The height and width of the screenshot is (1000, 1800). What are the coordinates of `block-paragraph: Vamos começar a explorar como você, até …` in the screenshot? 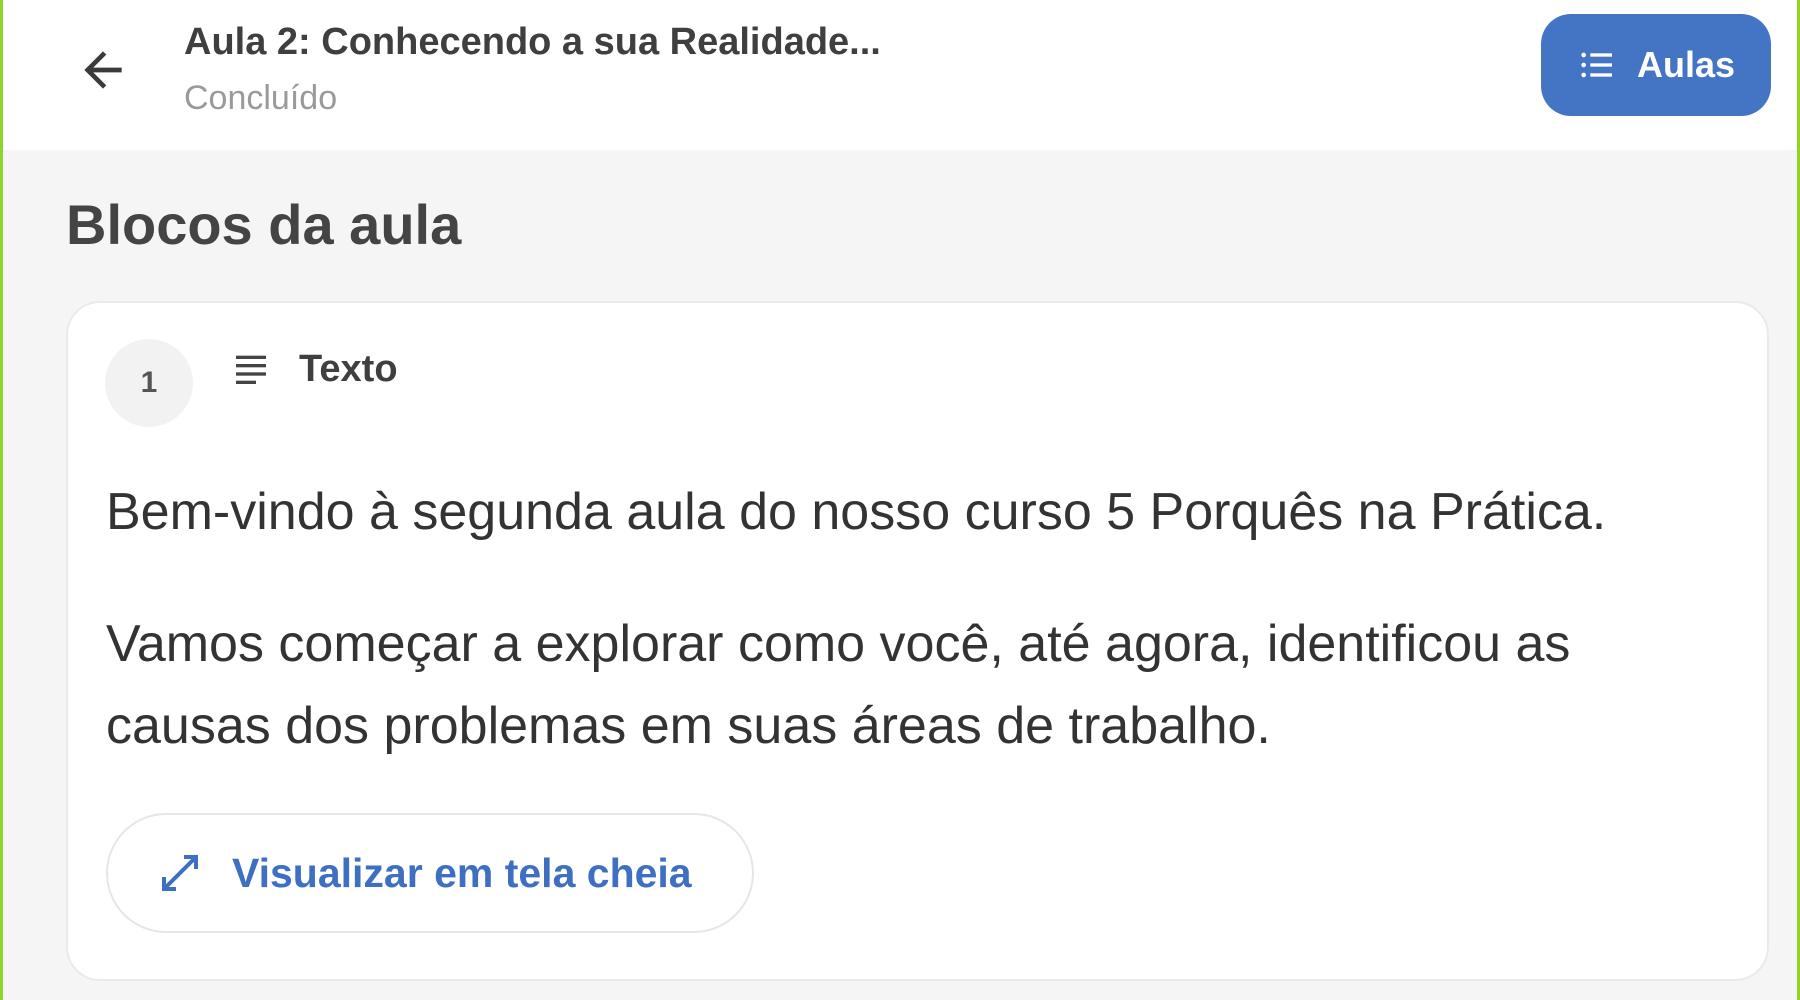 It's located at (838, 685).